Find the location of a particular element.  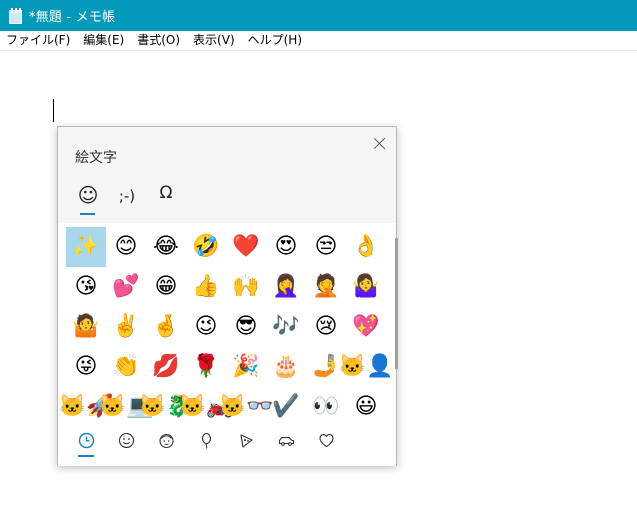

emoji-cell: 😍 is located at coordinates (286, 247).